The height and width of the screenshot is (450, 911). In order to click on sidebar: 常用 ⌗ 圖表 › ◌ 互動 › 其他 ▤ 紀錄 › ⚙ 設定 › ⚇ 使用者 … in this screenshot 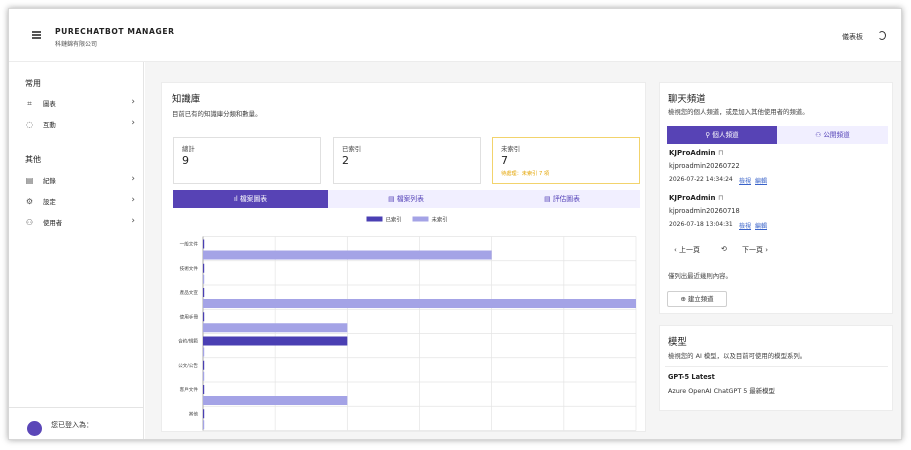, I will do `click(76, 250)`.